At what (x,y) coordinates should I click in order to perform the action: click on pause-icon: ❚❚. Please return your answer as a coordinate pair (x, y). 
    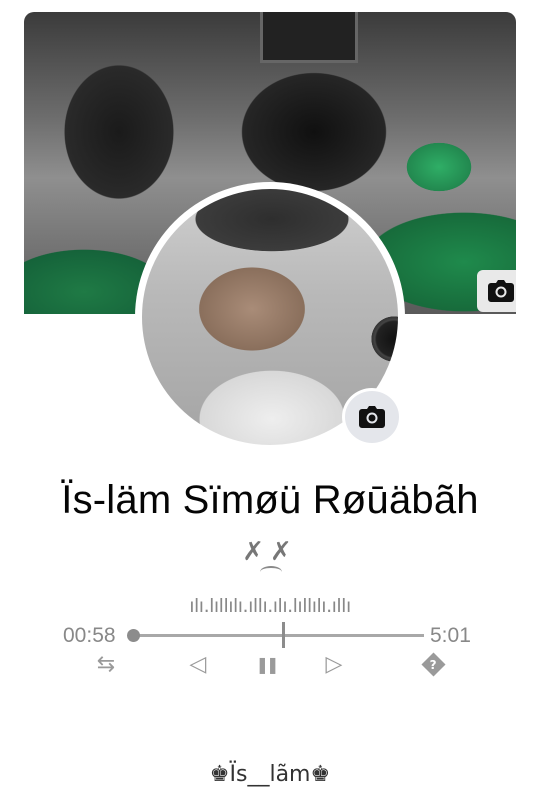
    Looking at the image, I should click on (267, 664).